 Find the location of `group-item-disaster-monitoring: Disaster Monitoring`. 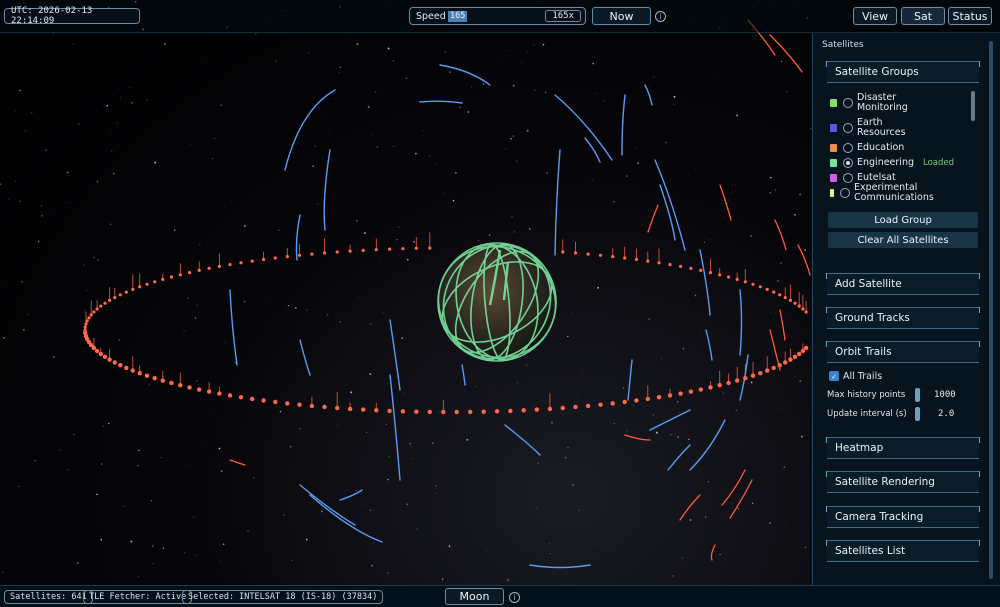

group-item-disaster-monitoring: Disaster Monitoring is located at coordinates (869, 103).